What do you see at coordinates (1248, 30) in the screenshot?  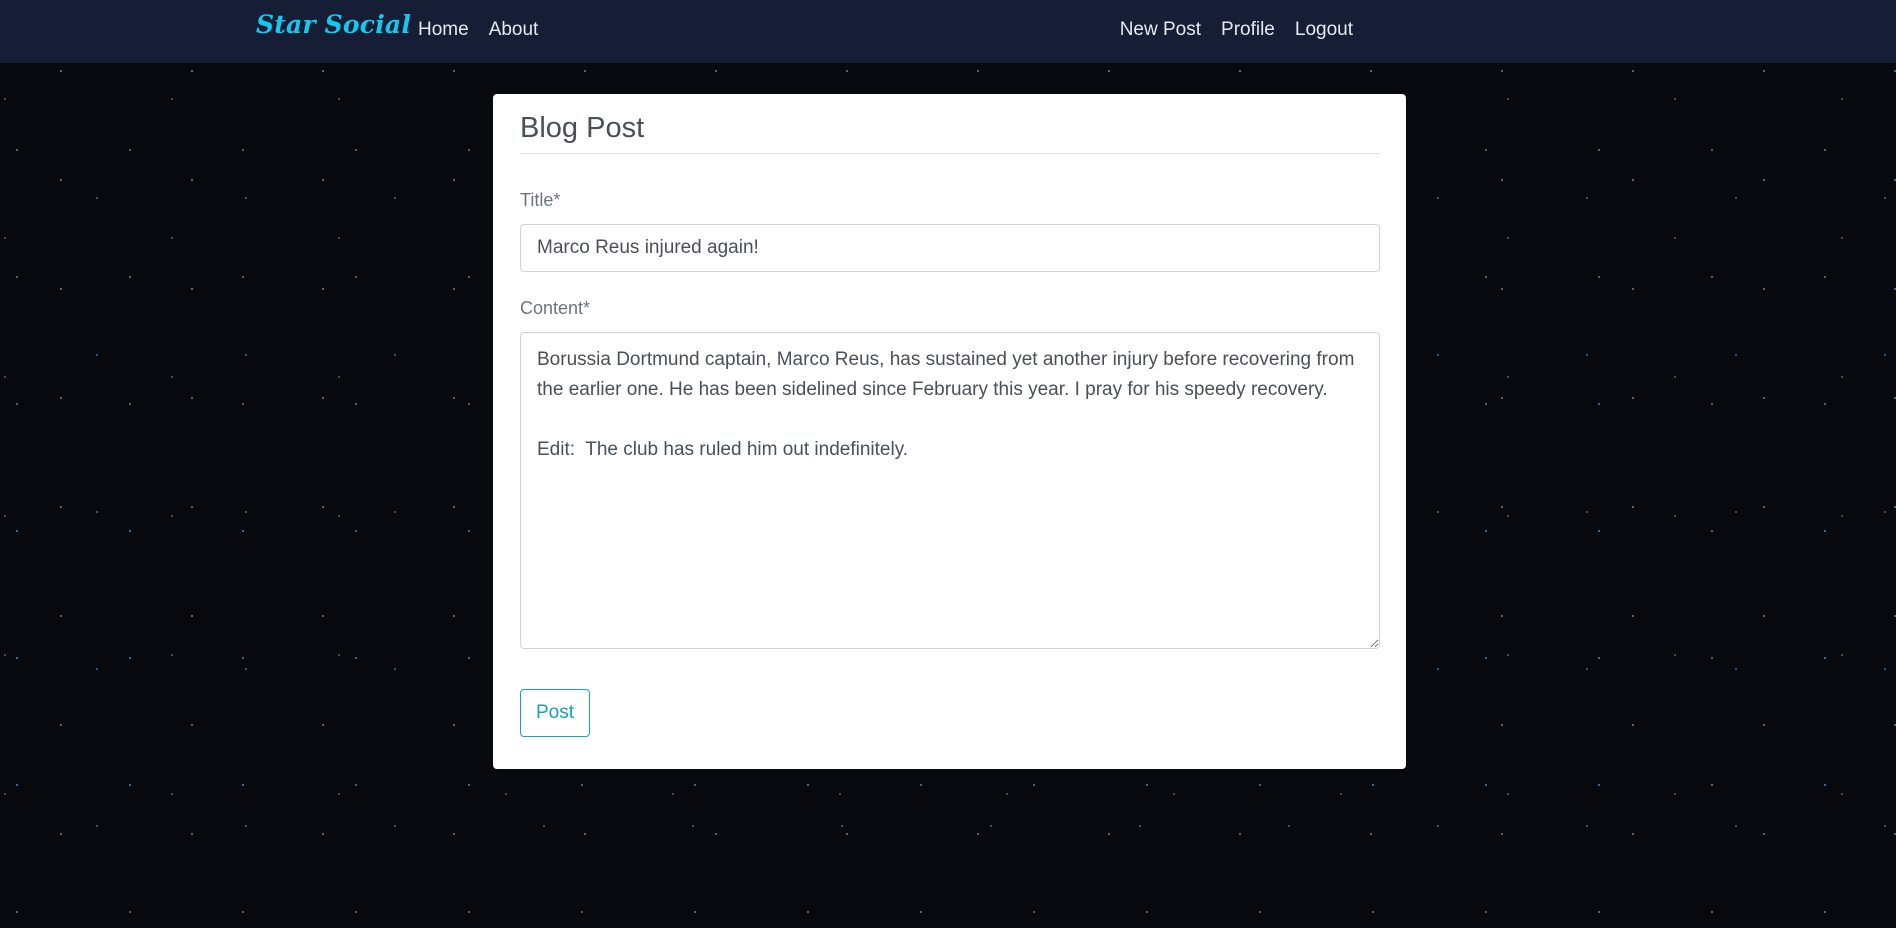 I see `nav-link-profile: Profile` at bounding box center [1248, 30].